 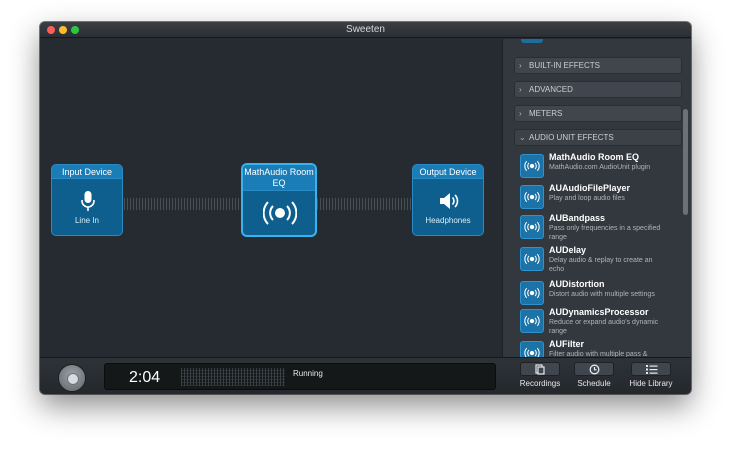 I want to click on effect-description: Play and loop audio files, so click(x=587, y=198).